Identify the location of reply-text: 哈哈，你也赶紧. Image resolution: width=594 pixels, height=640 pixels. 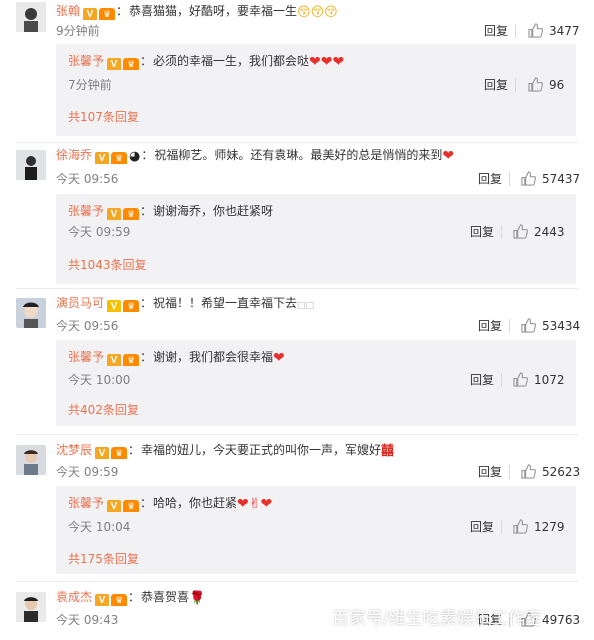
(195, 503).